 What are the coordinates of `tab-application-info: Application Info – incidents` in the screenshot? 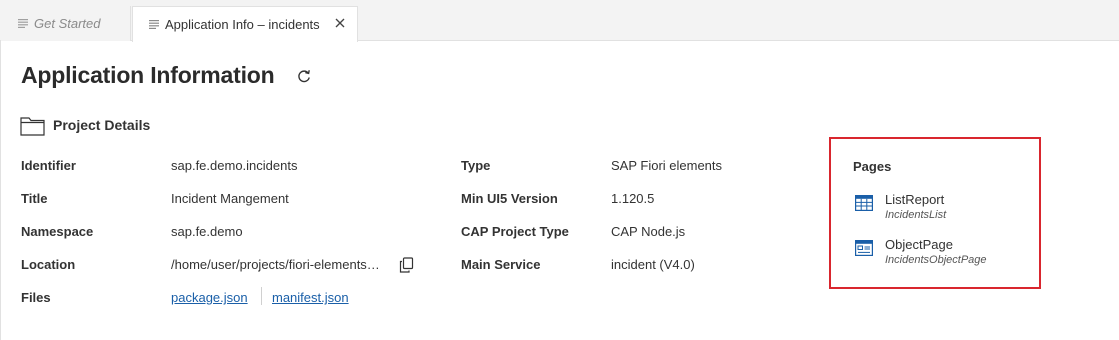 It's located at (245, 24).